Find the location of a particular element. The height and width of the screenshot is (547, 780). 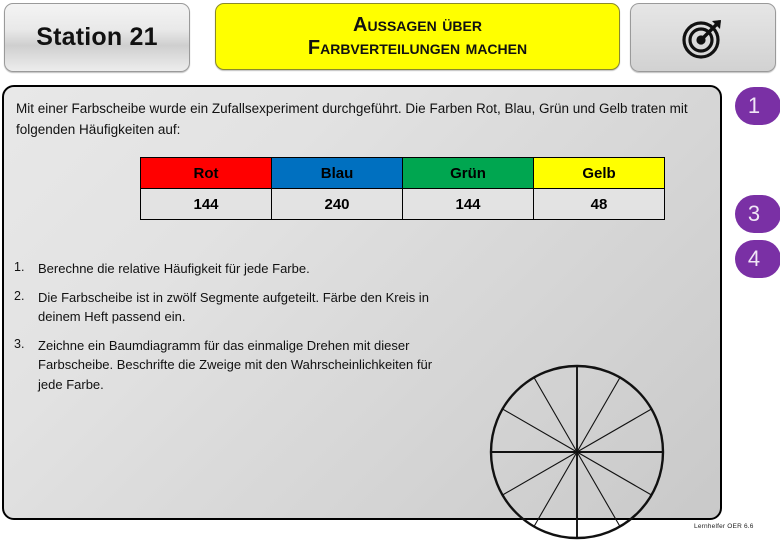

table-value-blau: 240 is located at coordinates (337, 204).